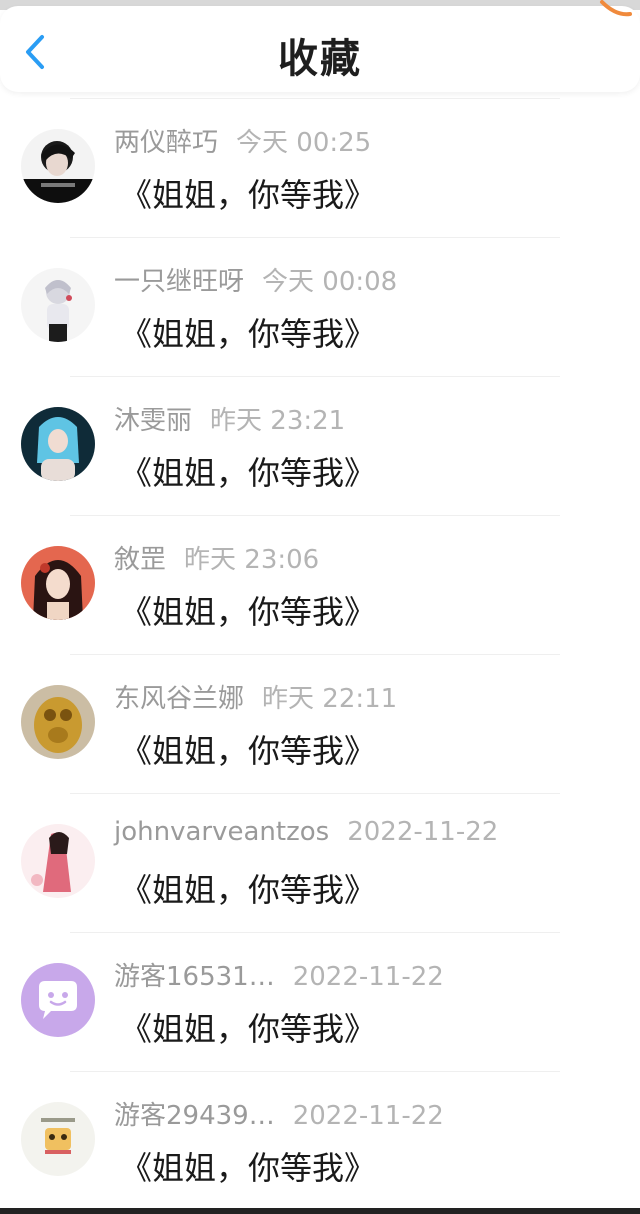  I want to click on item-meta: 两仪醉巧 今天 00:25, so click(242, 140).